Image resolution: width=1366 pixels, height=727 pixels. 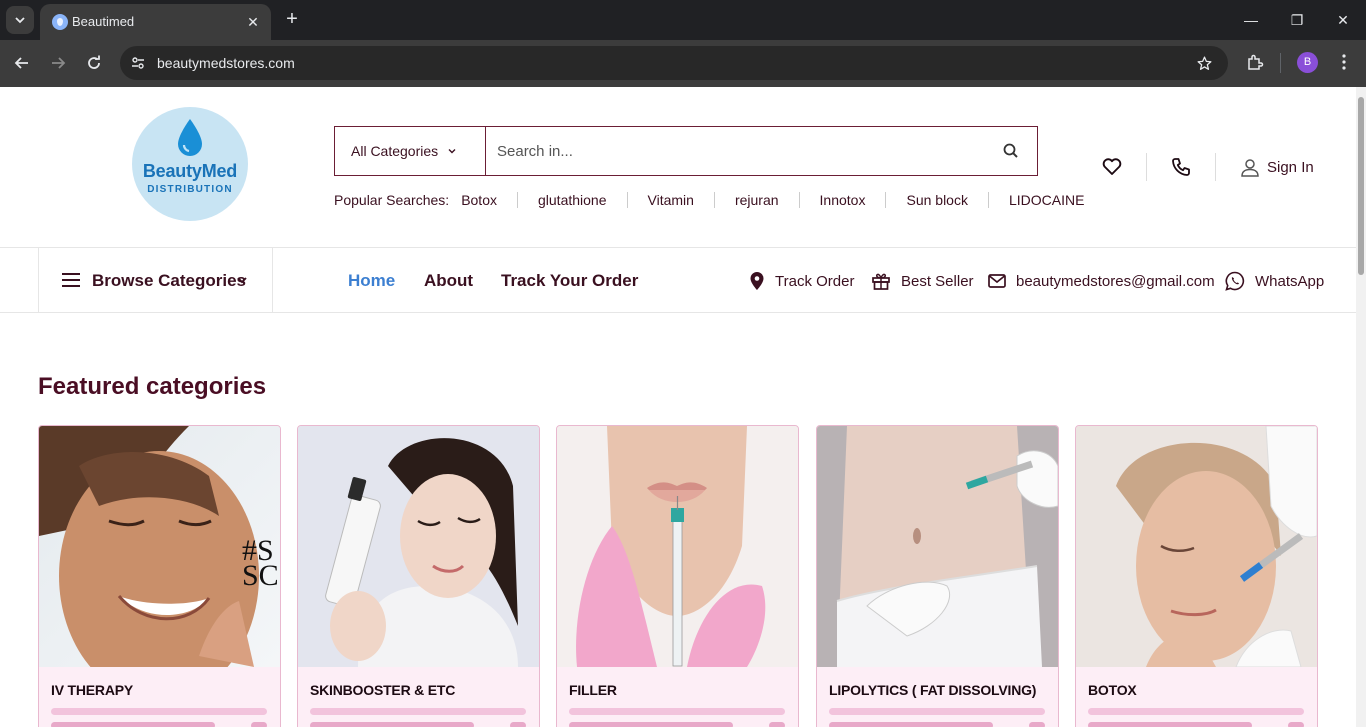 What do you see at coordinates (997, 281) in the screenshot?
I see `mail-icon` at bounding box center [997, 281].